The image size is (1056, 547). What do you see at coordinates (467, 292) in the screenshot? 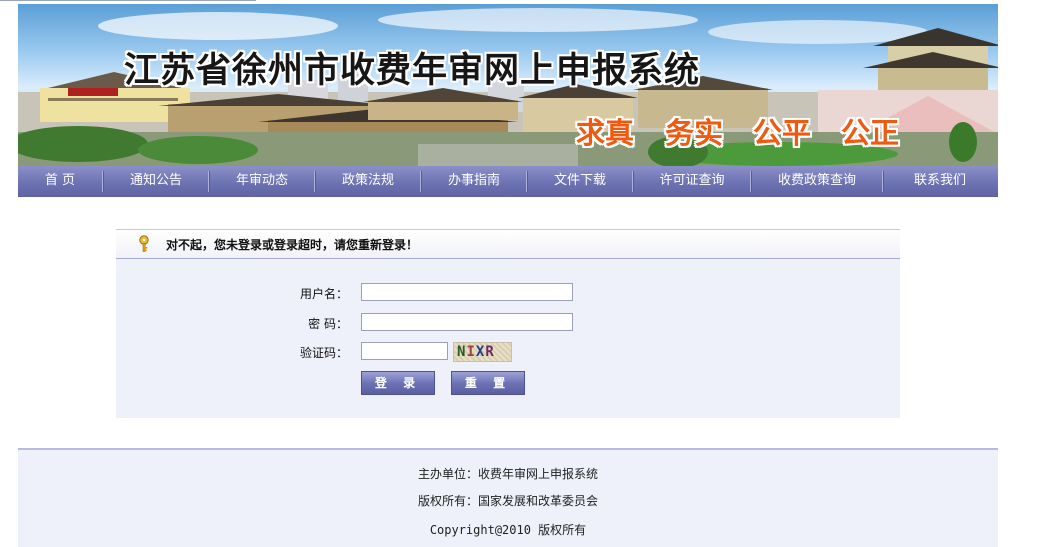
I see `username-input` at bounding box center [467, 292].